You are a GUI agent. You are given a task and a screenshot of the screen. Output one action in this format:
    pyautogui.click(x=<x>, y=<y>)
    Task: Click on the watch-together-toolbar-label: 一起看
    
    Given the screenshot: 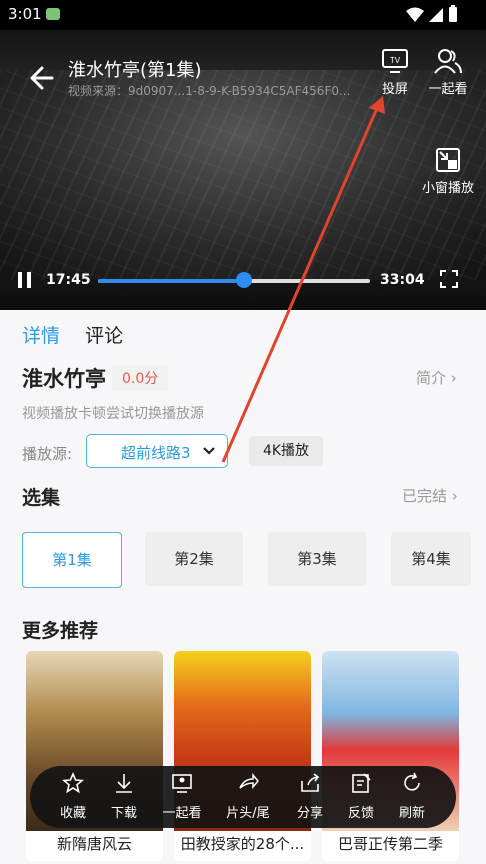 What is the action you would take?
    pyautogui.click(x=182, y=813)
    